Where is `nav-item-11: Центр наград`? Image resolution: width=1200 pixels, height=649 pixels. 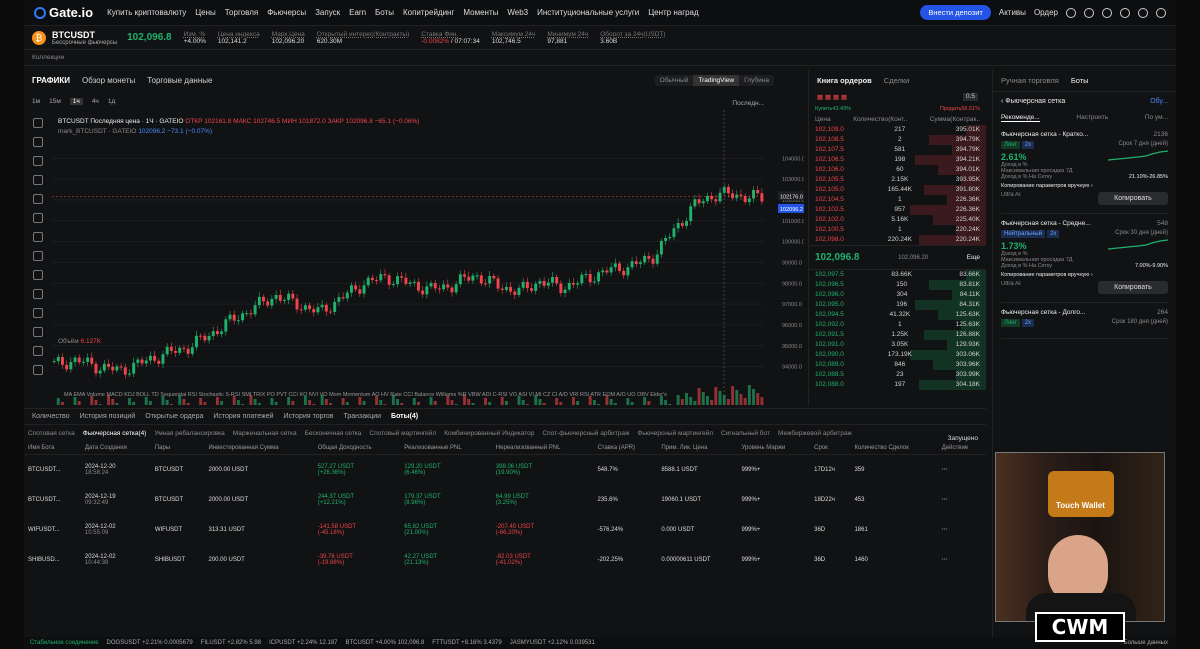
nav-item-11: Центр наград is located at coordinates (673, 12).